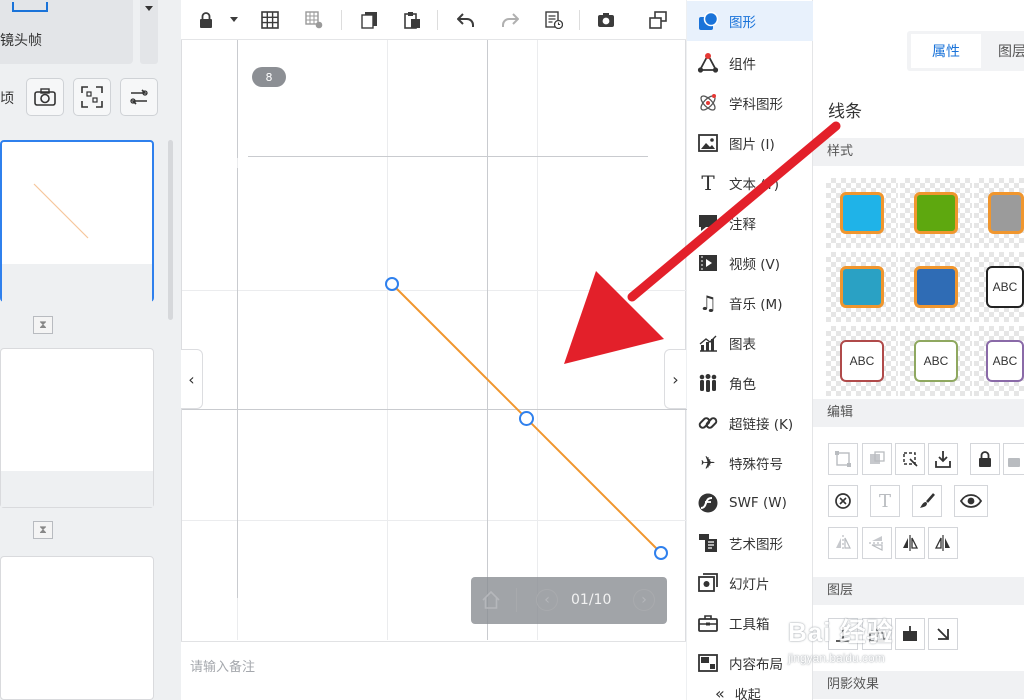  Describe the element at coordinates (750, 583) in the screenshot. I see `menu-item-slides: 幻灯片` at that location.